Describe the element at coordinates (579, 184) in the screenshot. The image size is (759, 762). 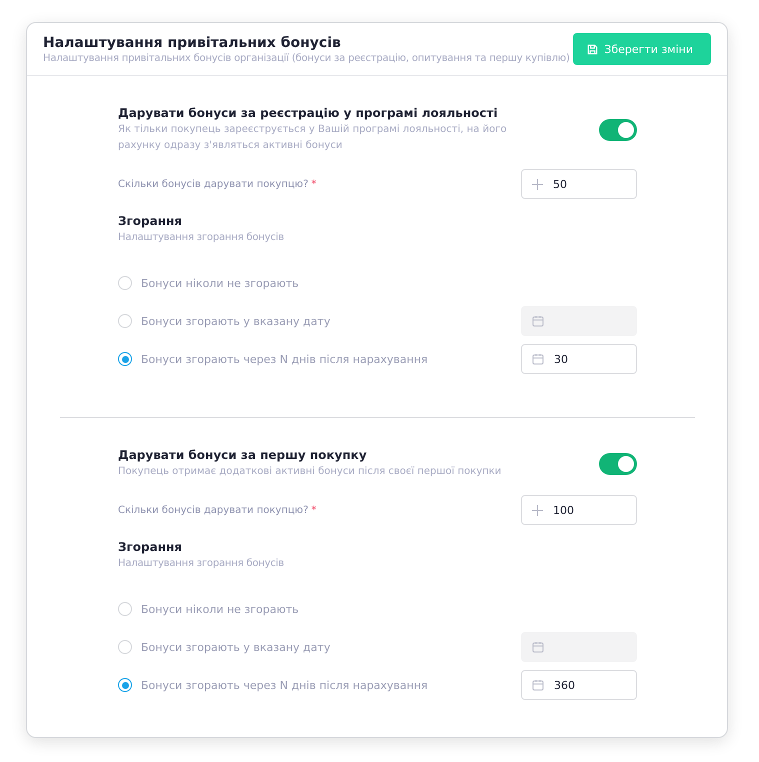
I see `amount-field: 50` at that location.